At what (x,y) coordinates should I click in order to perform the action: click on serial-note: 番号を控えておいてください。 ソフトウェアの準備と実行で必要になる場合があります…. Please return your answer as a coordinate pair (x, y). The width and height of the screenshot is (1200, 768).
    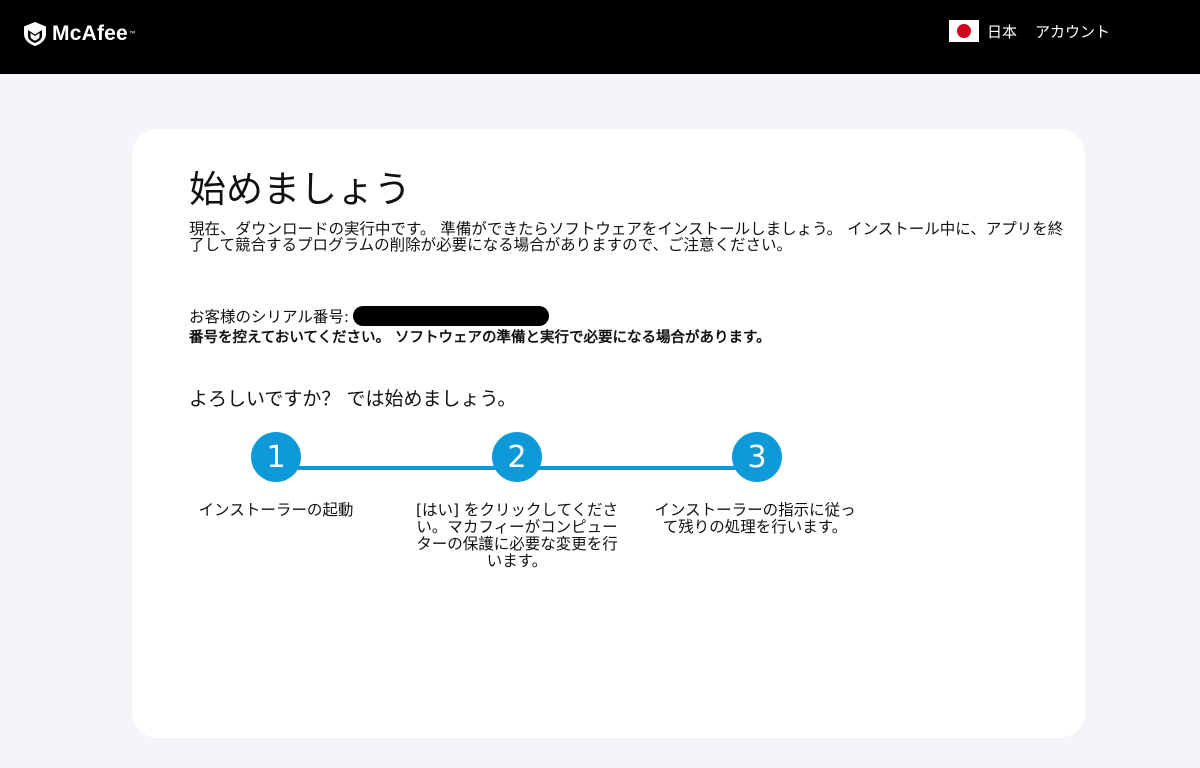
    Looking at the image, I should click on (480, 338).